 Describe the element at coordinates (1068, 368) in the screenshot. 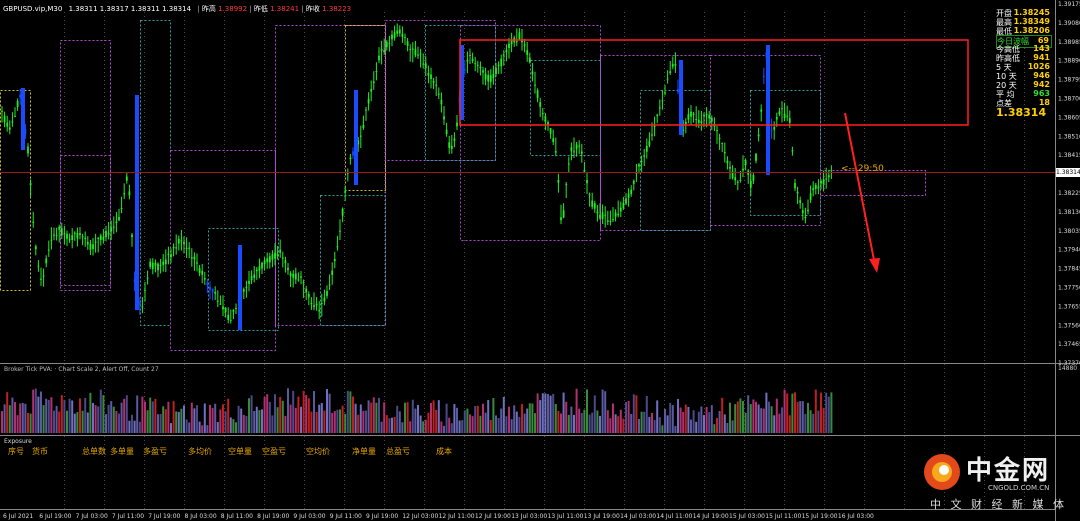

I see `indicator-axis-label: 14880` at that location.